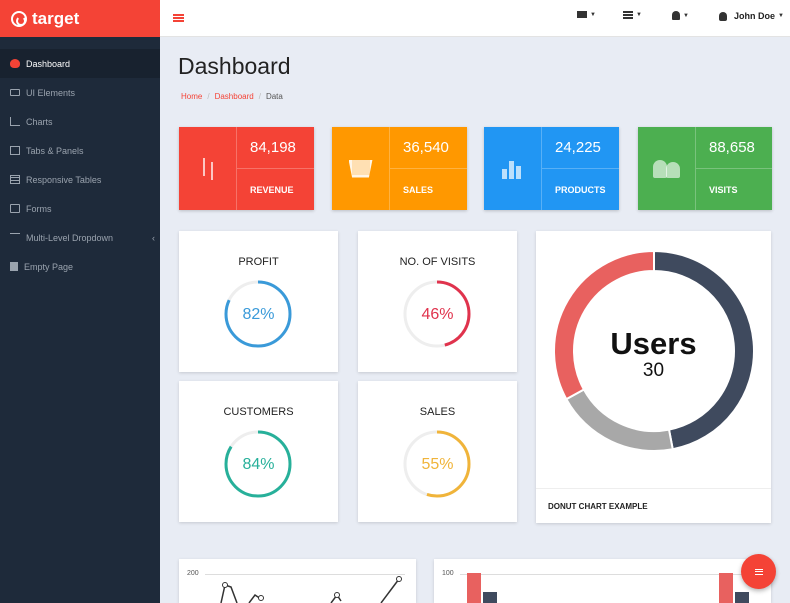 This screenshot has height=603, width=790. What do you see at coordinates (653, 370) in the screenshot?
I see `donut-value: 30` at bounding box center [653, 370].